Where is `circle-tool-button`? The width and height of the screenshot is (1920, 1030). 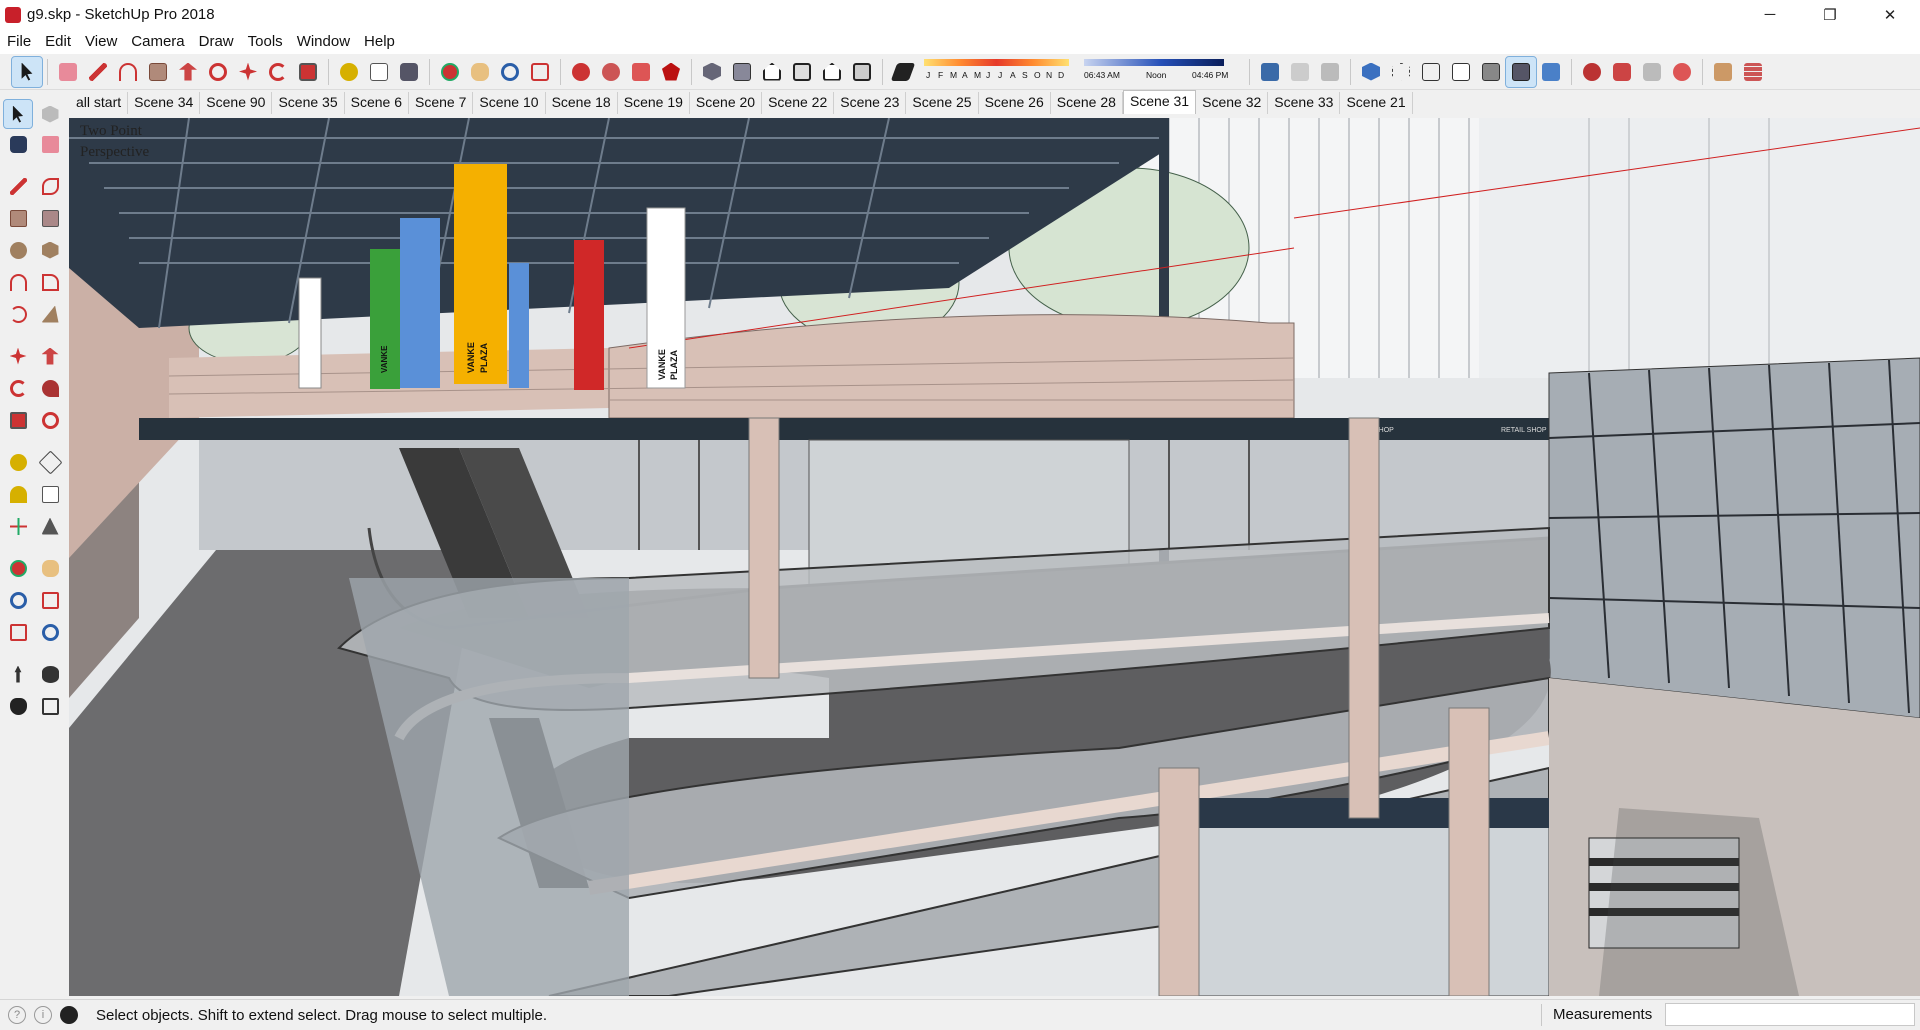 circle-tool-button is located at coordinates (18, 250).